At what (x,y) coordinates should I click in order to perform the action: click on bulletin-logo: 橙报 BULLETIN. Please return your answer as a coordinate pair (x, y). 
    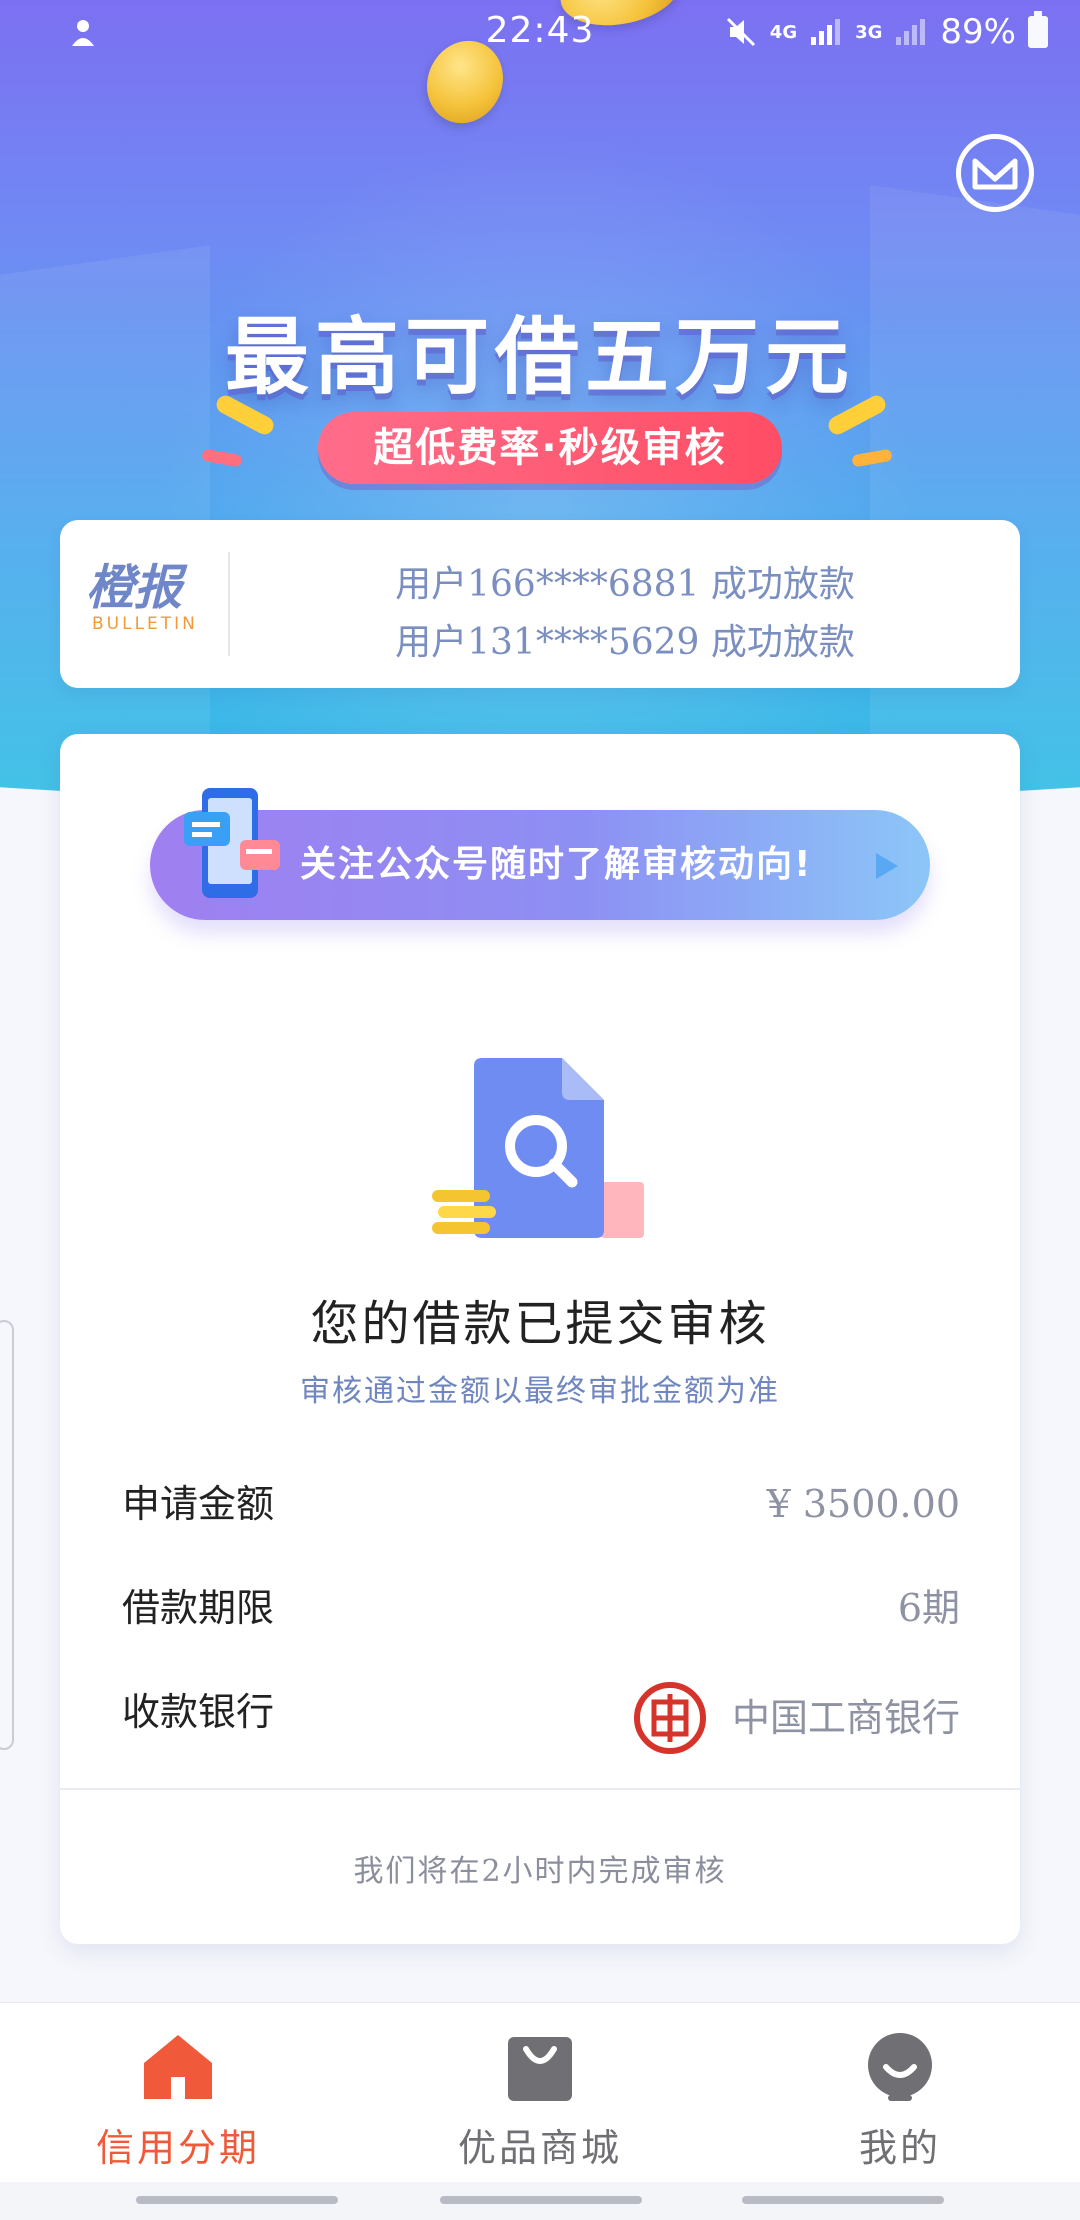
    Looking at the image, I should click on (161, 605).